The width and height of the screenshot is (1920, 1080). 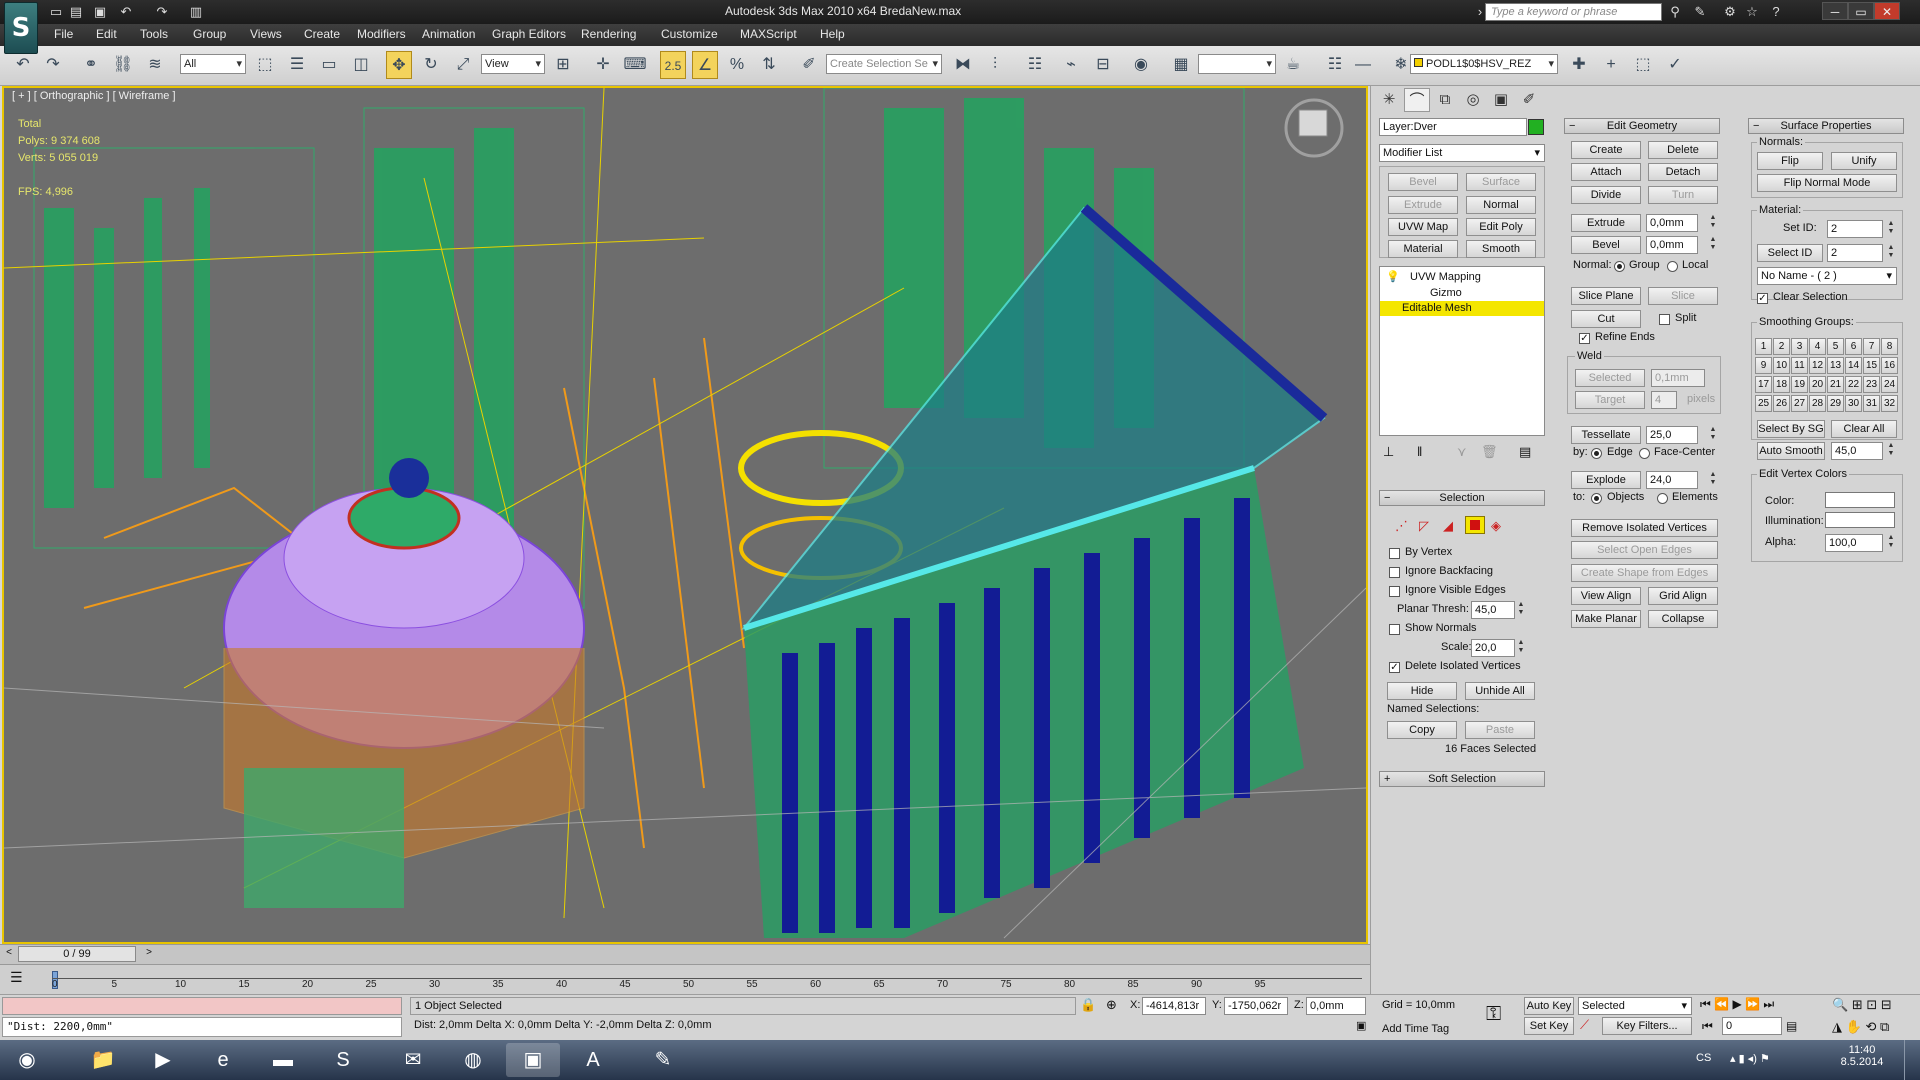 I want to click on pin-stack-icon: ⊥, so click(x=1388, y=452).